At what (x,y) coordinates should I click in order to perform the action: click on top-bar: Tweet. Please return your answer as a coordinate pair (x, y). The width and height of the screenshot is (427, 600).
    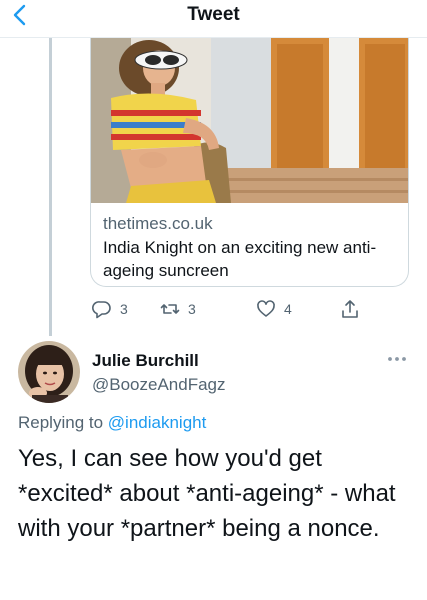
    Looking at the image, I should click on (213, 19).